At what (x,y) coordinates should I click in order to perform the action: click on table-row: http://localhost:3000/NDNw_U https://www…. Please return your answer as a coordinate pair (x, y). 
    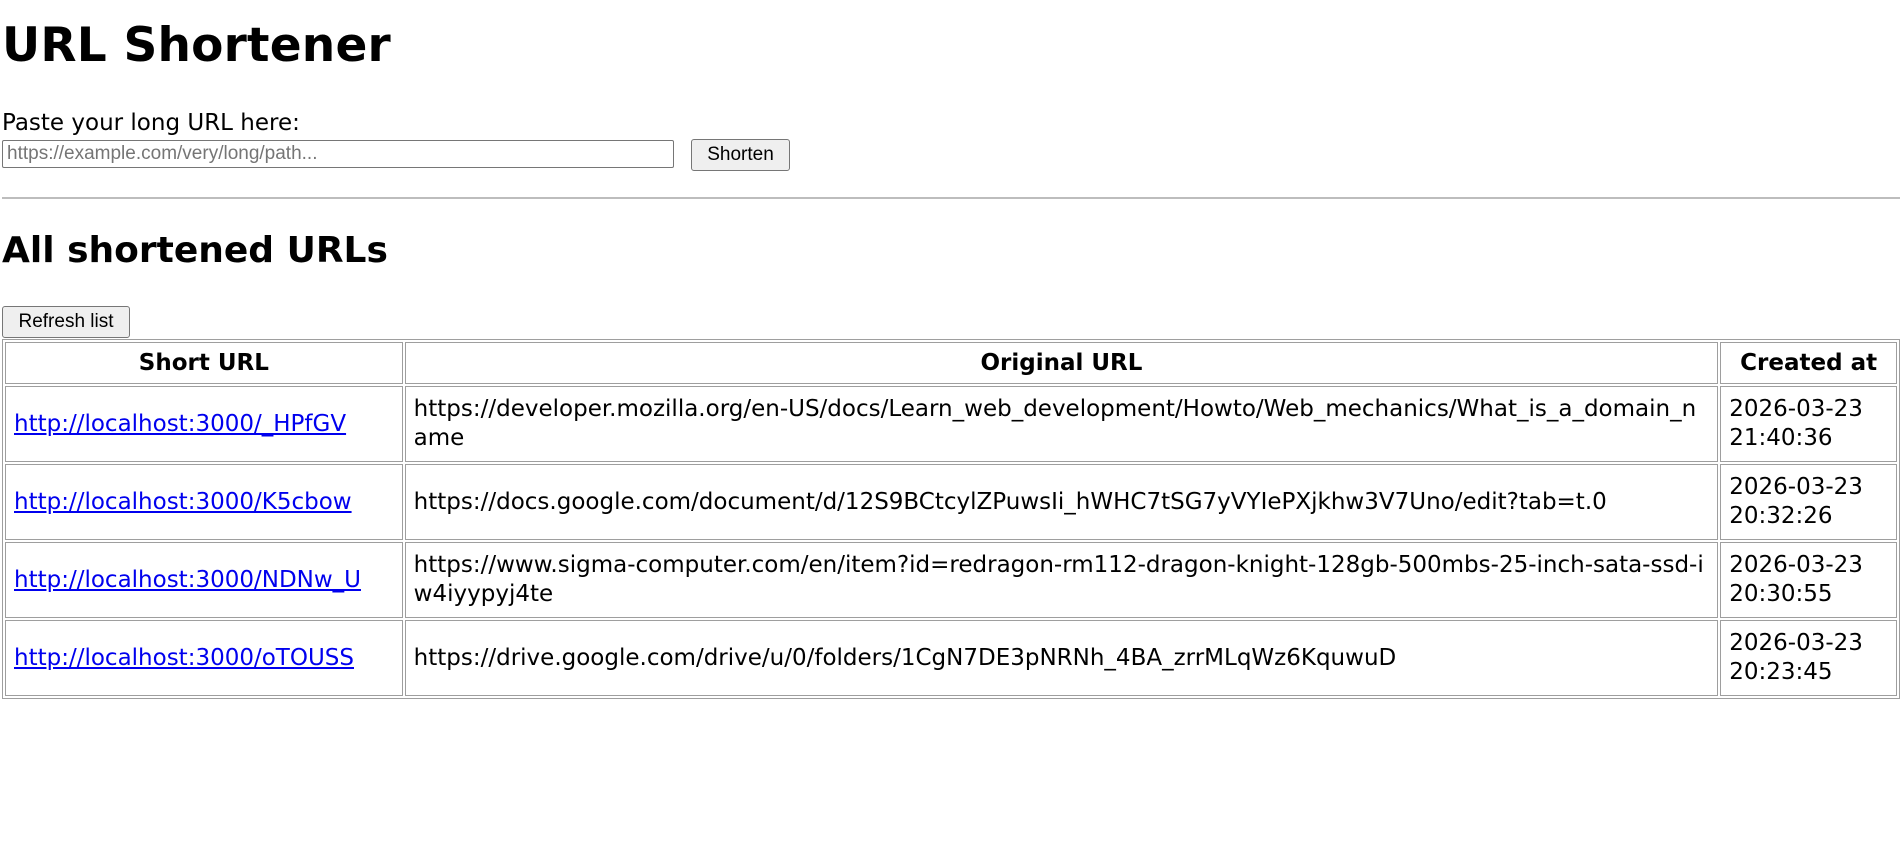
    Looking at the image, I should click on (951, 580).